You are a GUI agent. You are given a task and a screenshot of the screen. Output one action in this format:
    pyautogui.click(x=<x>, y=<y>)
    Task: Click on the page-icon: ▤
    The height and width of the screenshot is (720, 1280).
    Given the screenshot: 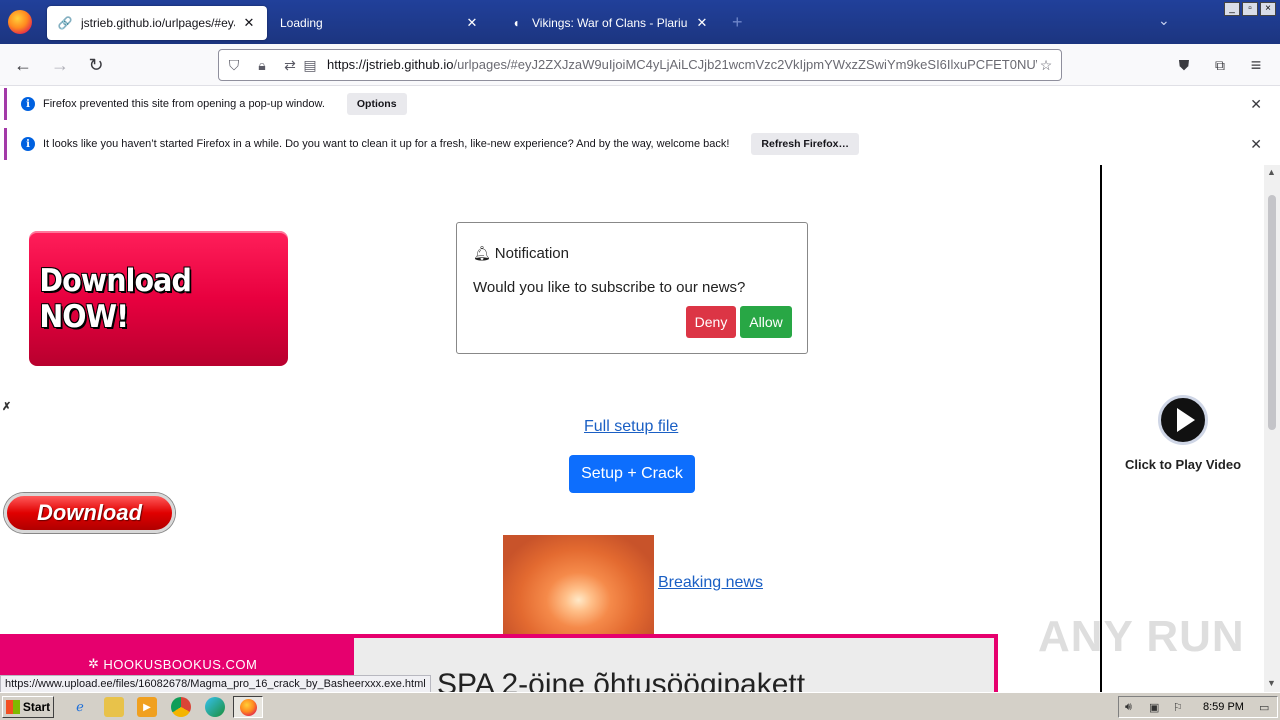 What is the action you would take?
    pyautogui.click(x=310, y=65)
    